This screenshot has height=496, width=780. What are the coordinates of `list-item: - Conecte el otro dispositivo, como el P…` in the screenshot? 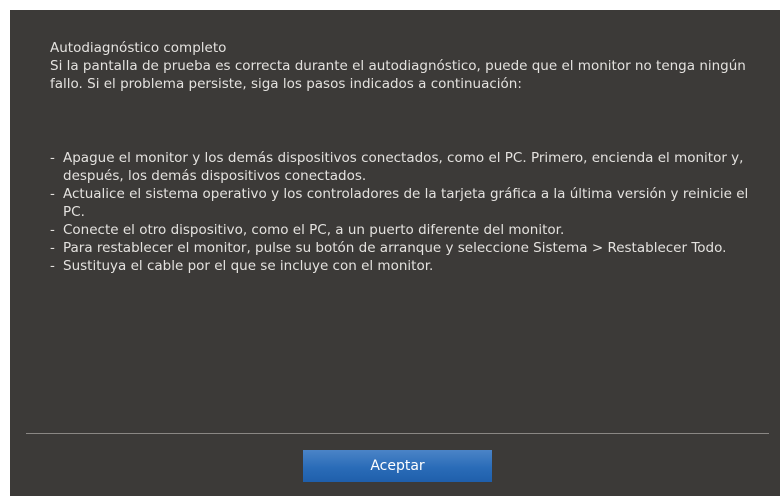 It's located at (400, 230).